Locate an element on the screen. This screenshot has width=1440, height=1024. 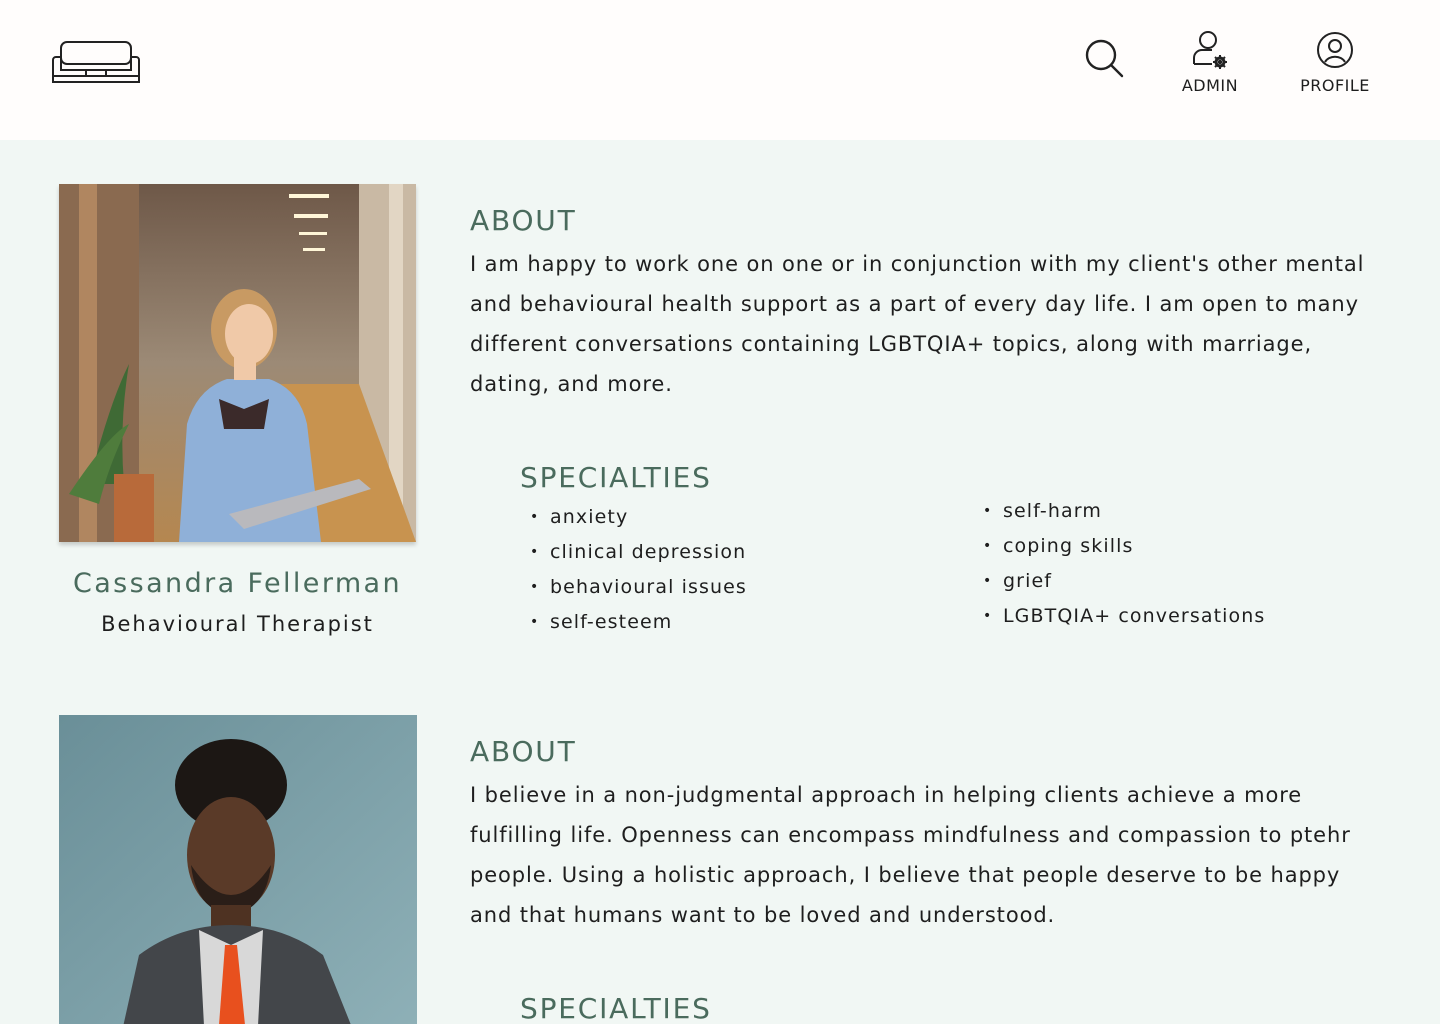
specialty-item: coping skills is located at coordinates (1124, 546).